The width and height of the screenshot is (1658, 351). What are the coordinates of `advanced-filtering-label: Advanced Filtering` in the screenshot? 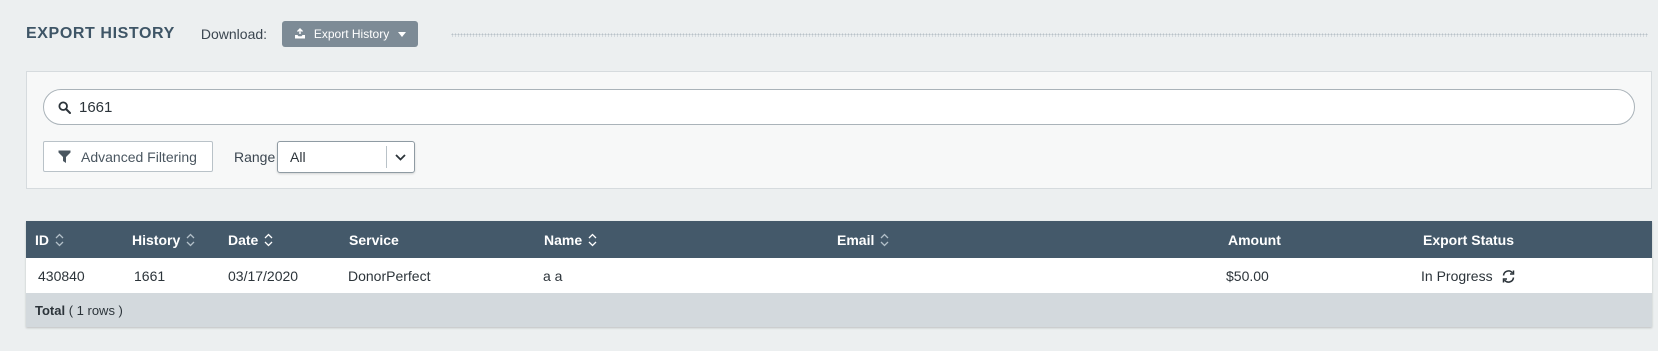 It's located at (139, 156).